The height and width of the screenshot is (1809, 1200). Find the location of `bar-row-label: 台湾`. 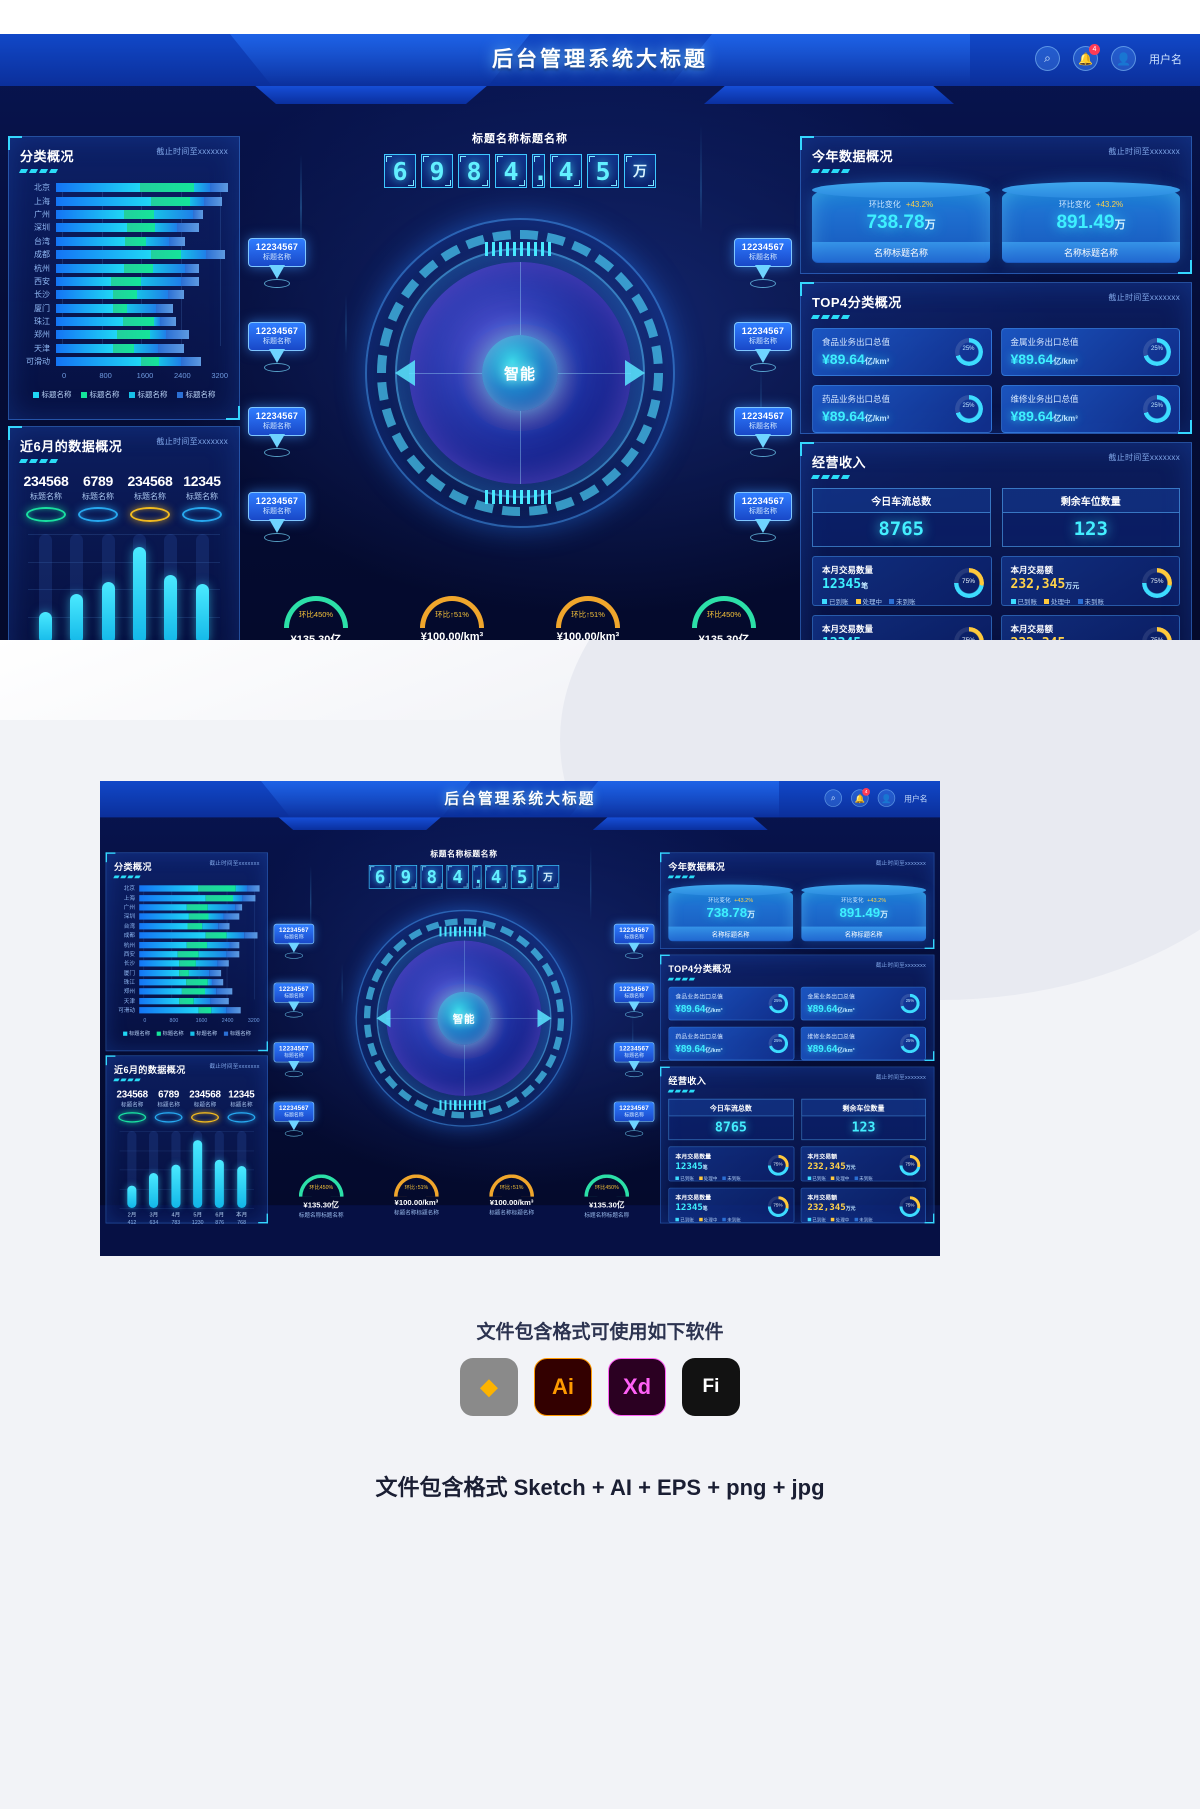

bar-row-label: 台湾 is located at coordinates (42, 241).